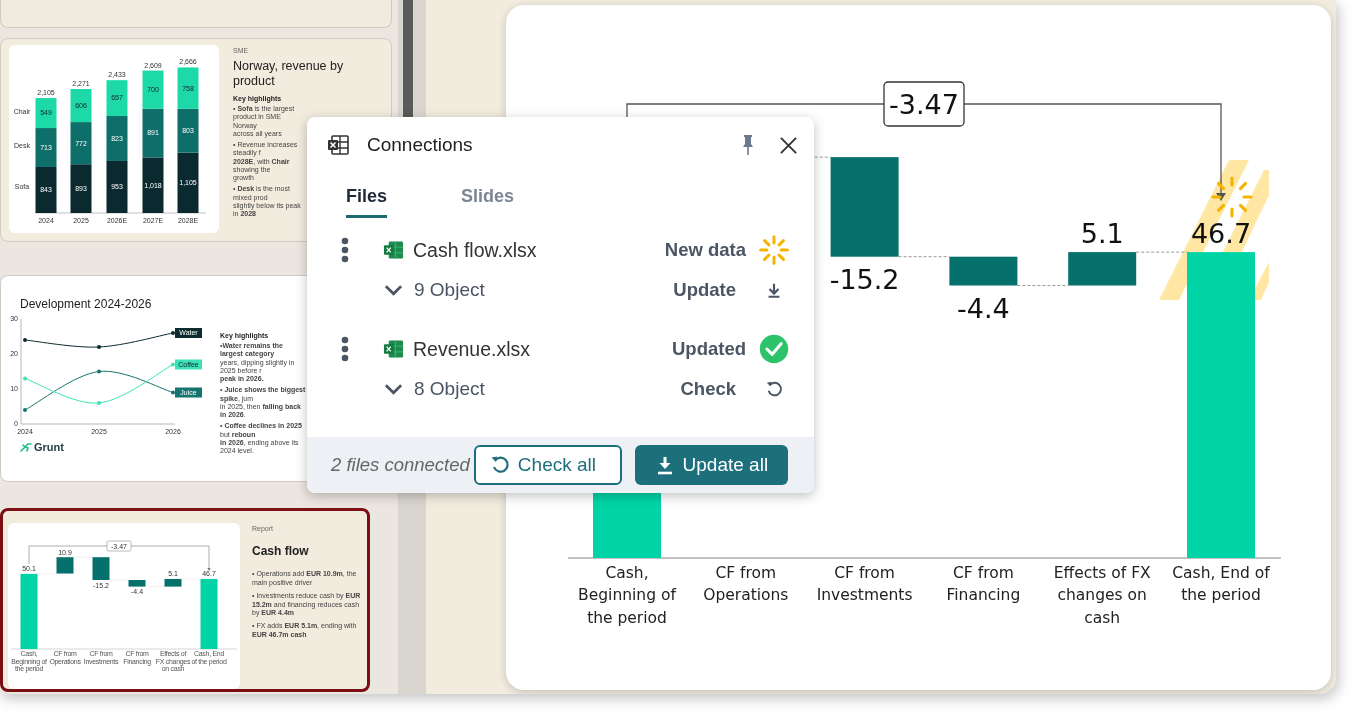 This screenshot has width=1360, height=721. What do you see at coordinates (864, 279) in the screenshot?
I see `data-label: -15.2` at bounding box center [864, 279].